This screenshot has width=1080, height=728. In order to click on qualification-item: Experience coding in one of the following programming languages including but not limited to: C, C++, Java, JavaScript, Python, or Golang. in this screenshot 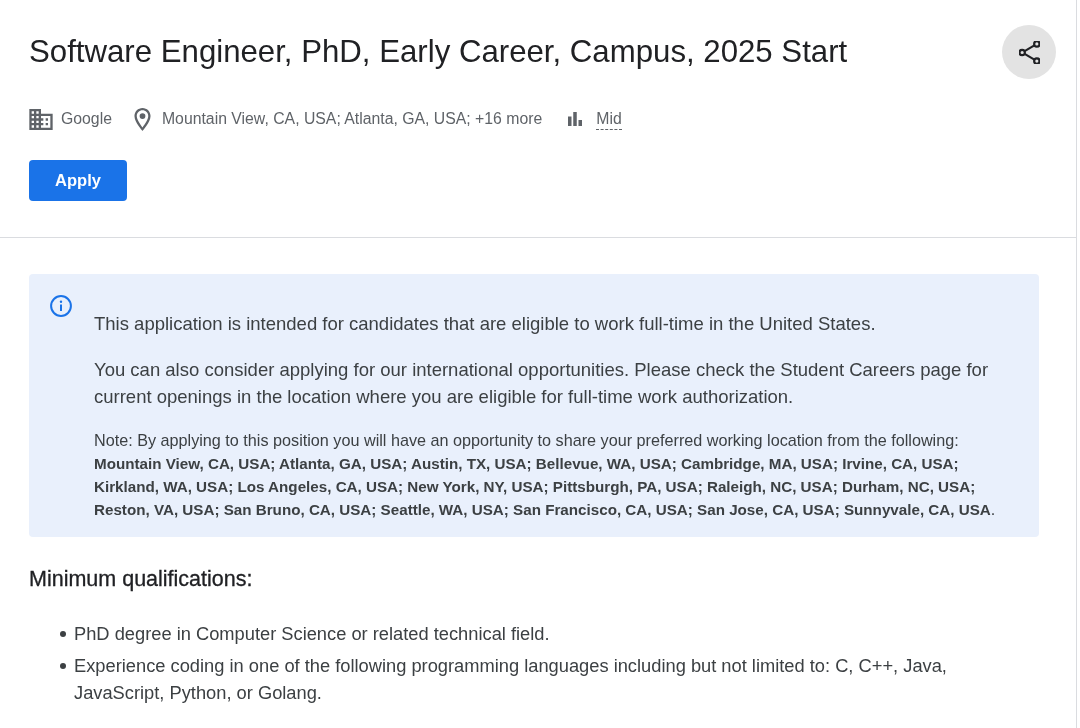, I will do `click(511, 679)`.